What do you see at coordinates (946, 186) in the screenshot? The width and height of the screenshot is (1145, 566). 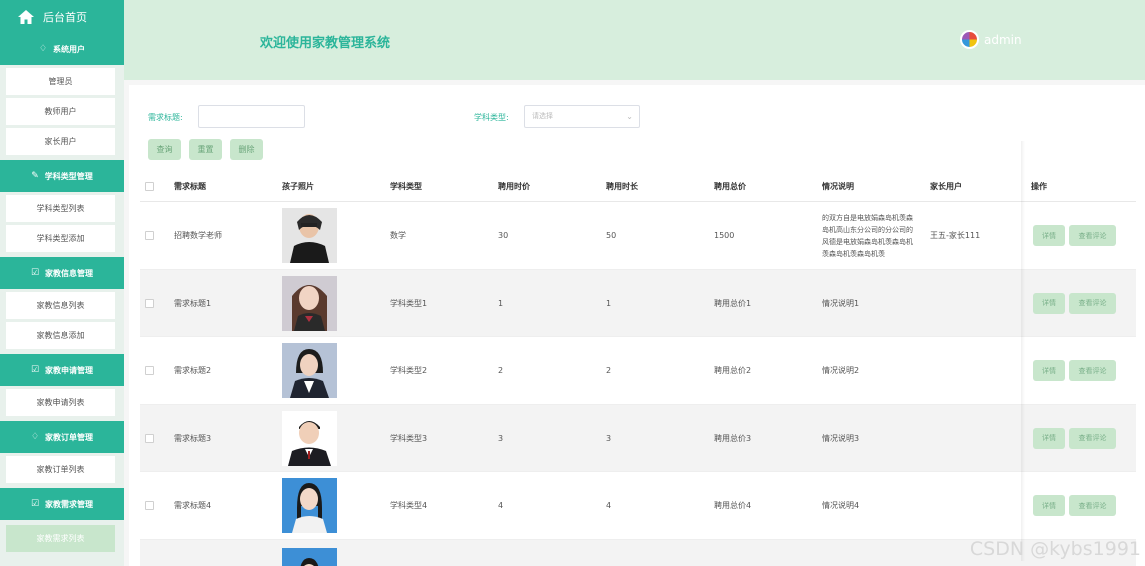 I see `col-header-parent: 家长用户` at bounding box center [946, 186].